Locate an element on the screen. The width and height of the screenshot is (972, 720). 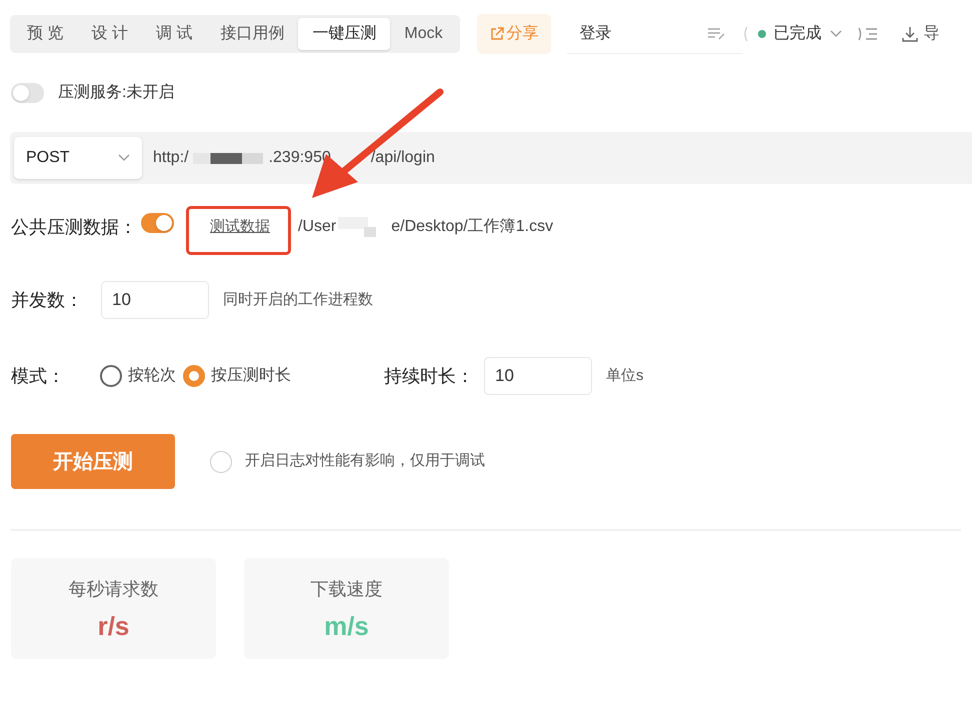
test-data-link: 测试数据 is located at coordinates (240, 227).